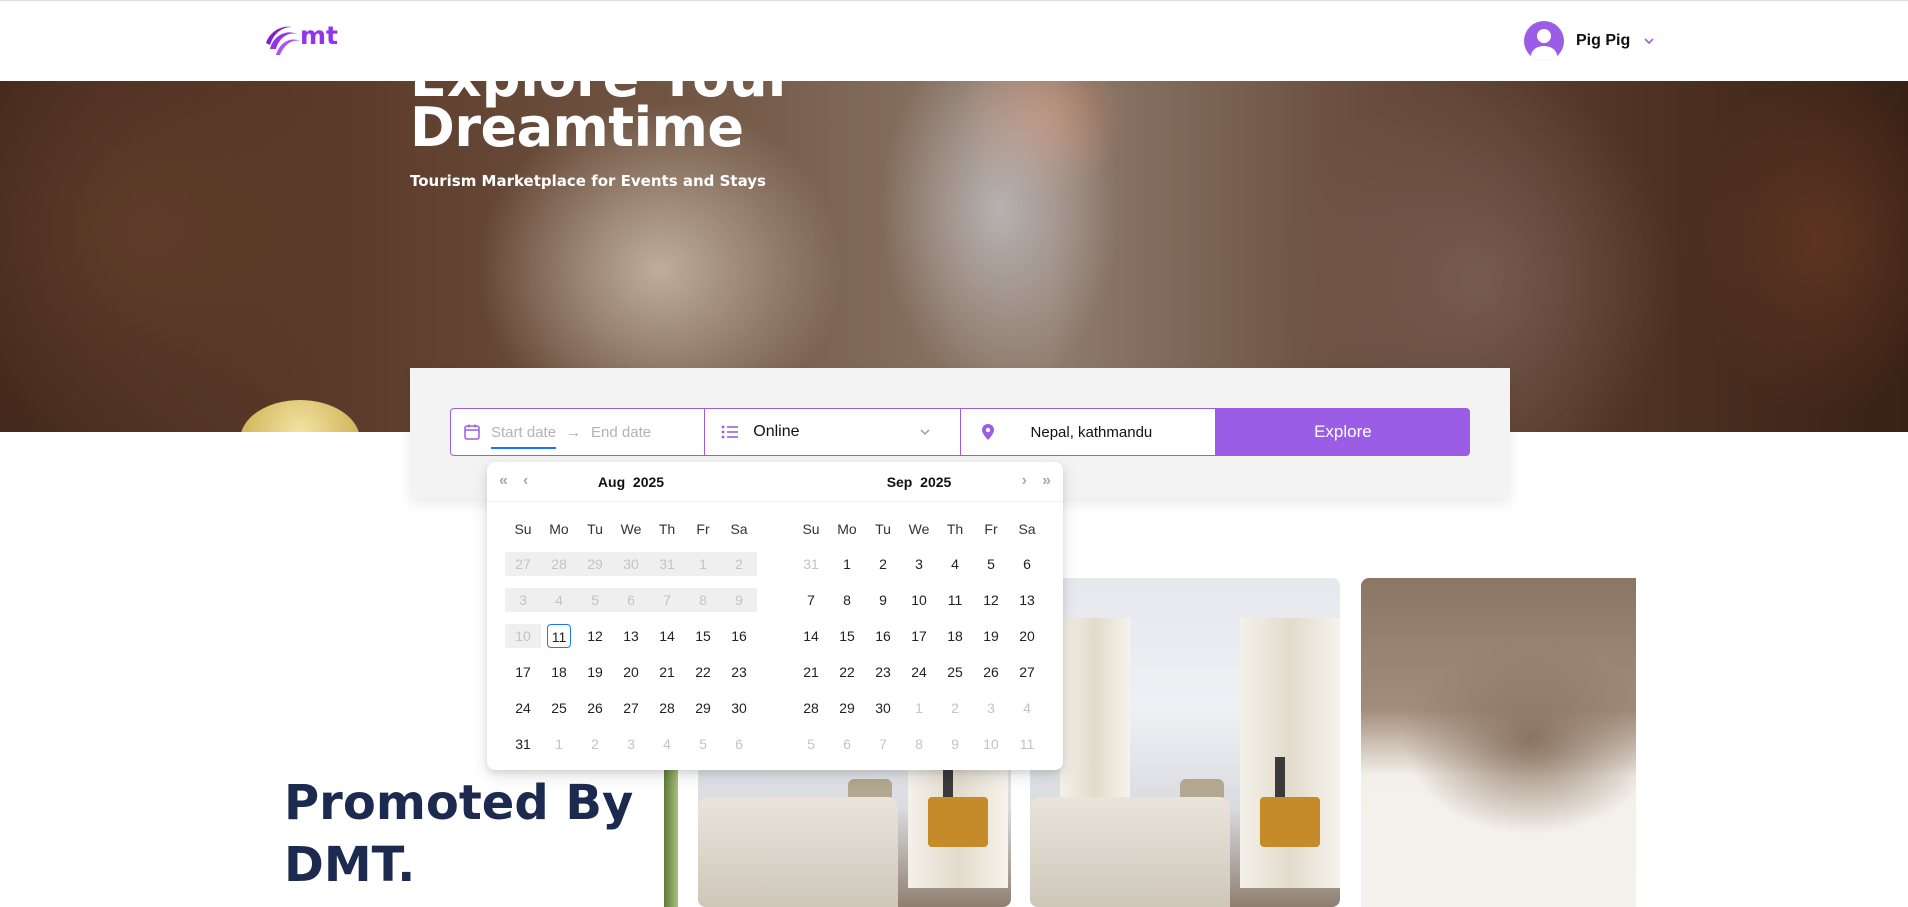 The width and height of the screenshot is (1908, 907). Describe the element at coordinates (524, 436) in the screenshot. I see `start-date-input: Start date` at that location.